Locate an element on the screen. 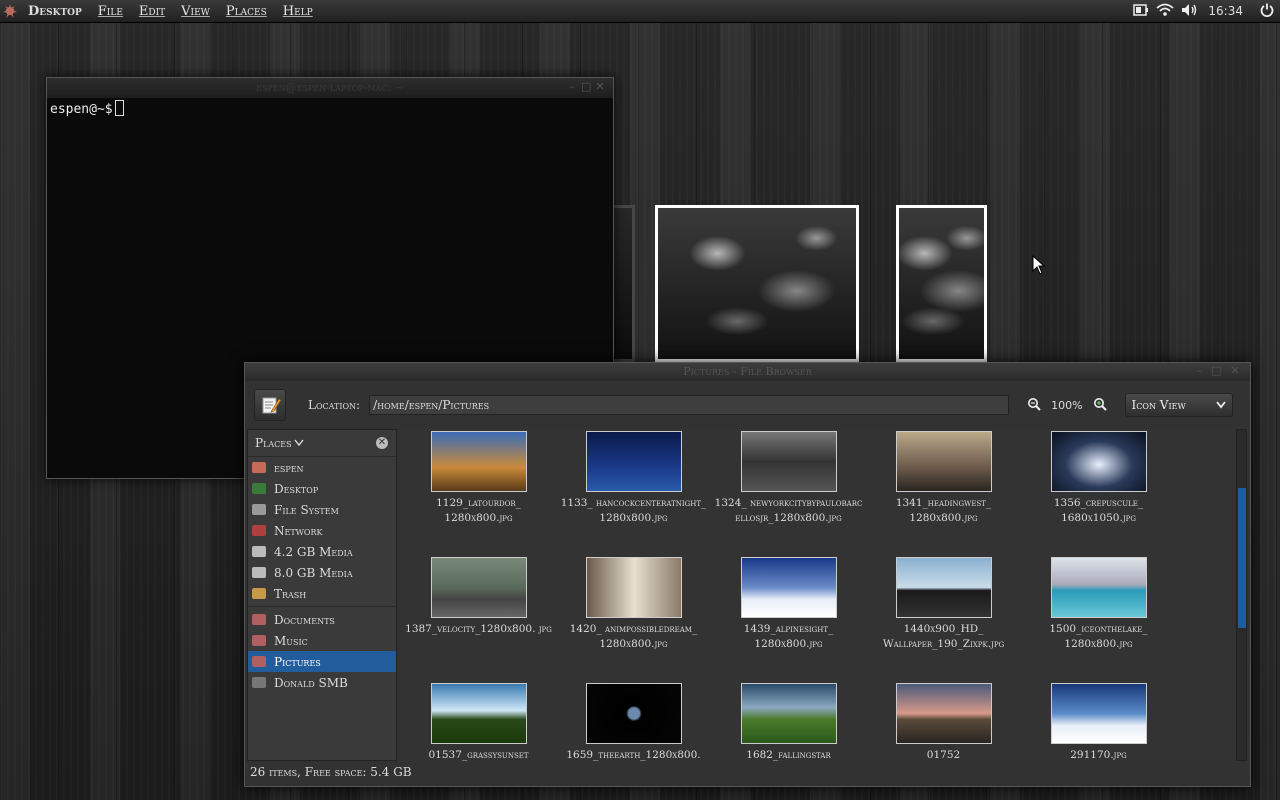  terminal-titlebar: espen@espen-laptop-mac: ~ – □ ✕ is located at coordinates (330, 88).